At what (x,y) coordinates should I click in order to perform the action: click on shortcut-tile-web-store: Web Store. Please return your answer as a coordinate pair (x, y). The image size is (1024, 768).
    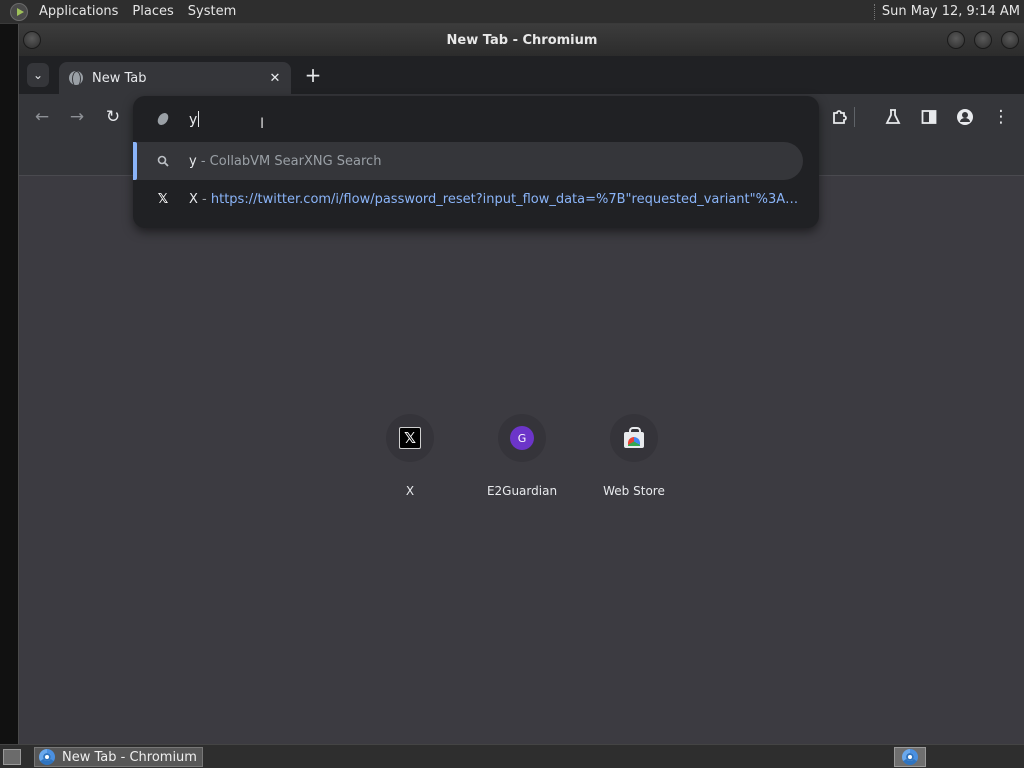
    Looking at the image, I should click on (634, 456).